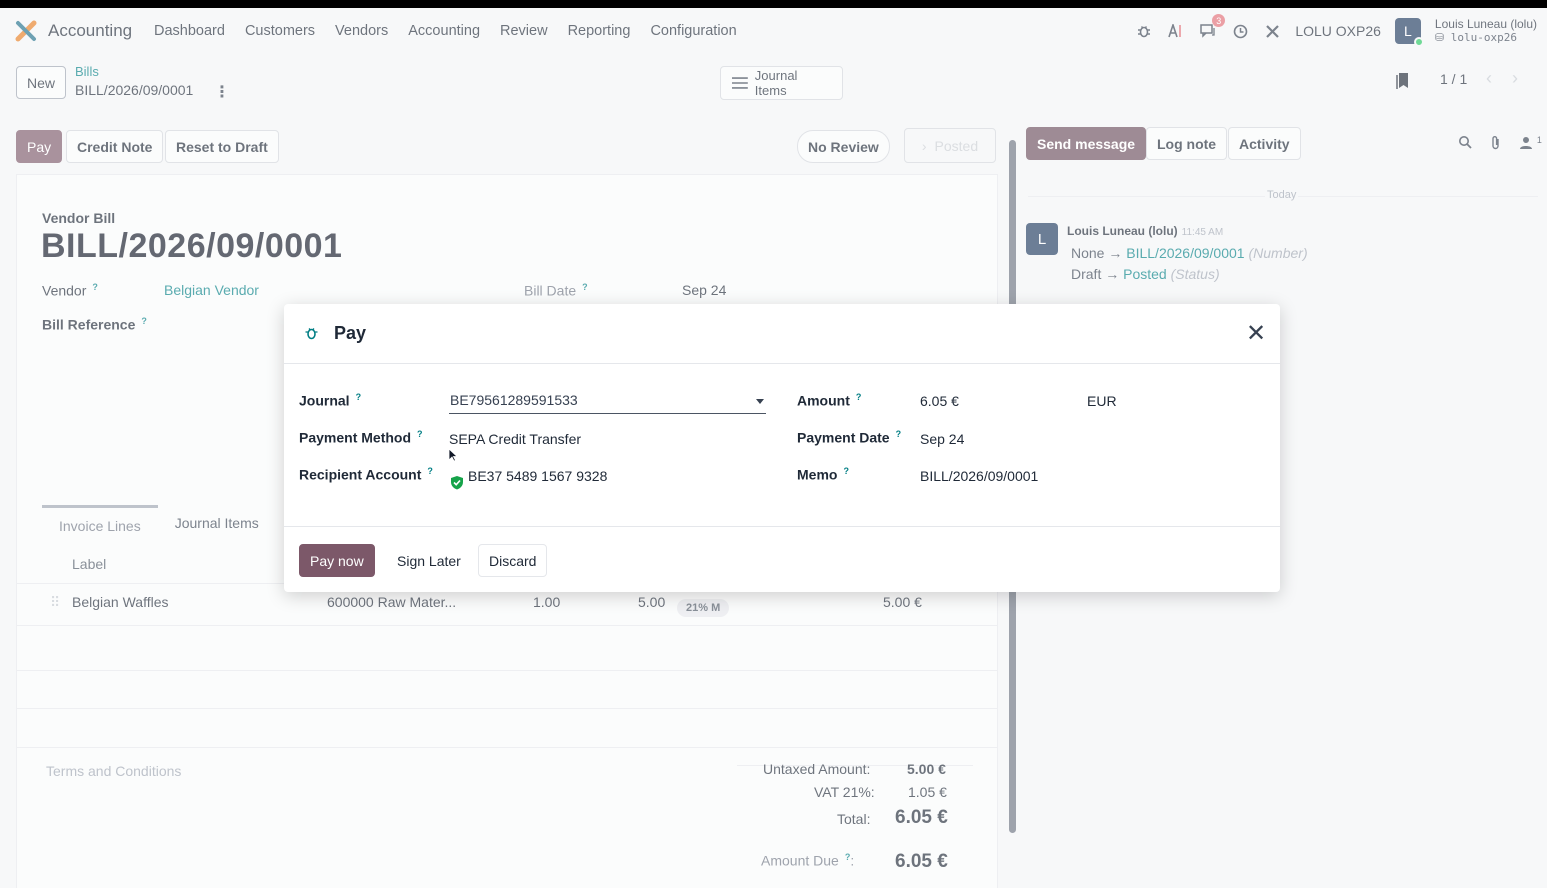  What do you see at coordinates (457, 483) in the screenshot?
I see `shield-check-icon` at bounding box center [457, 483].